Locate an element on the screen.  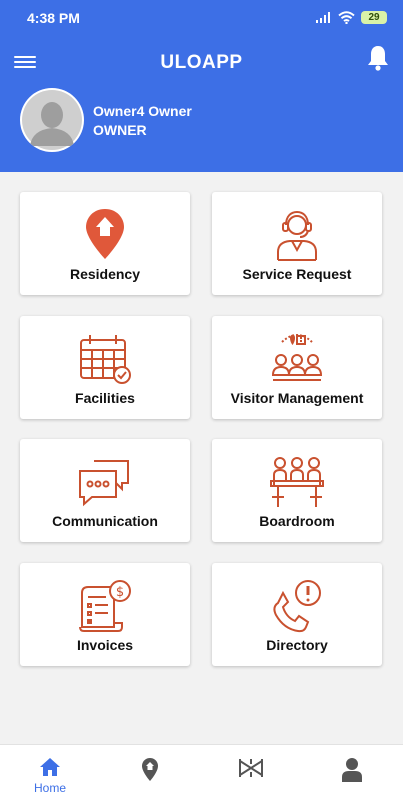
tile-label: Facilities is located at coordinates (105, 398).